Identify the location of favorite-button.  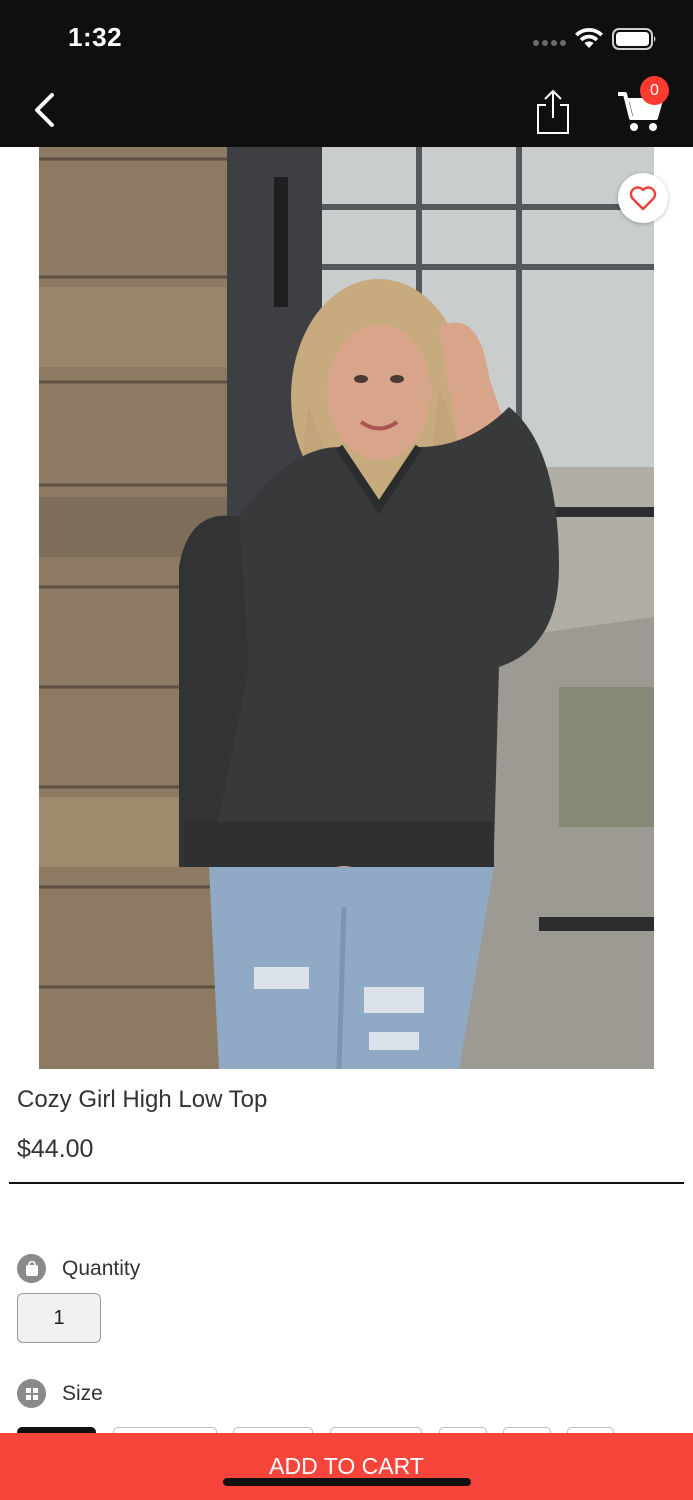
(643, 198).